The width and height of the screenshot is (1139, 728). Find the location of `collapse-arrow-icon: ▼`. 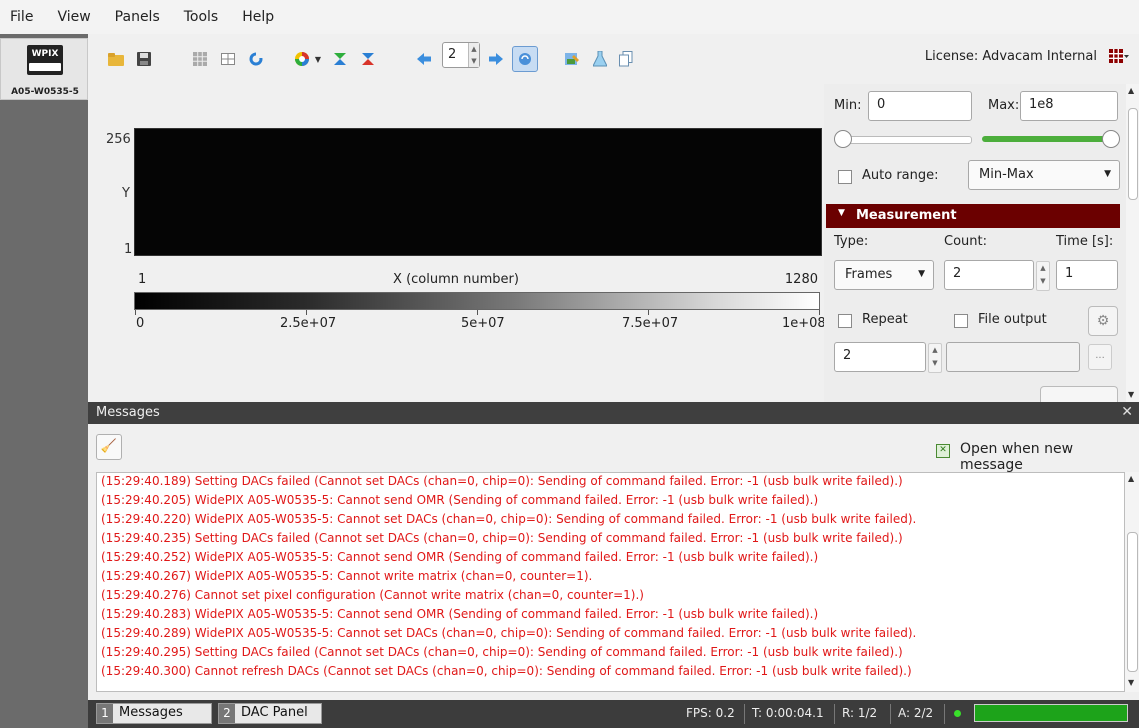

collapse-arrow-icon: ▼ is located at coordinates (841, 213).